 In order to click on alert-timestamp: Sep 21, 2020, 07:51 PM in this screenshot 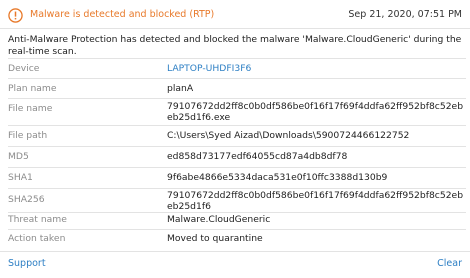, I will do `click(405, 14)`.